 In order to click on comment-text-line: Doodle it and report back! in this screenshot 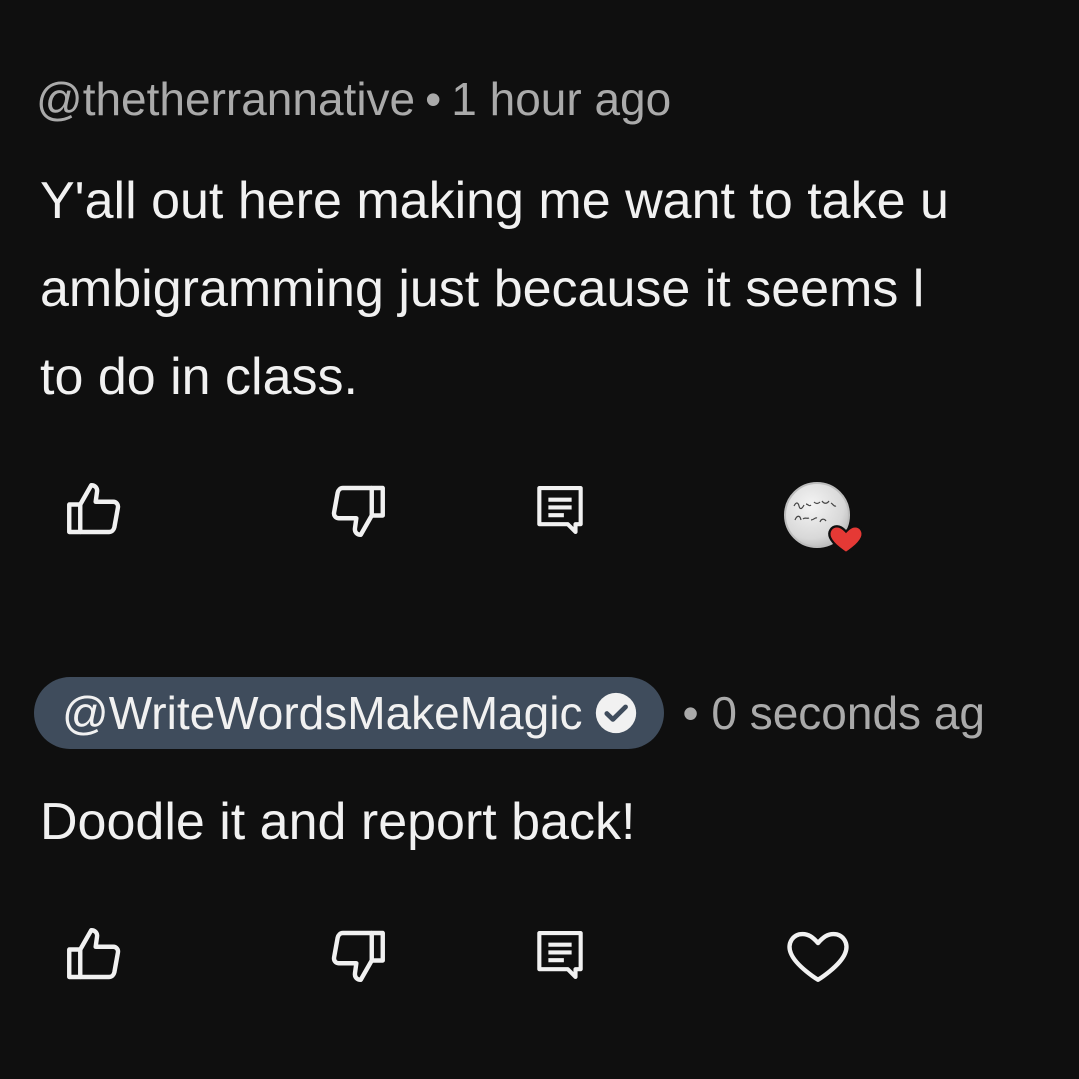, I will do `click(338, 822)`.